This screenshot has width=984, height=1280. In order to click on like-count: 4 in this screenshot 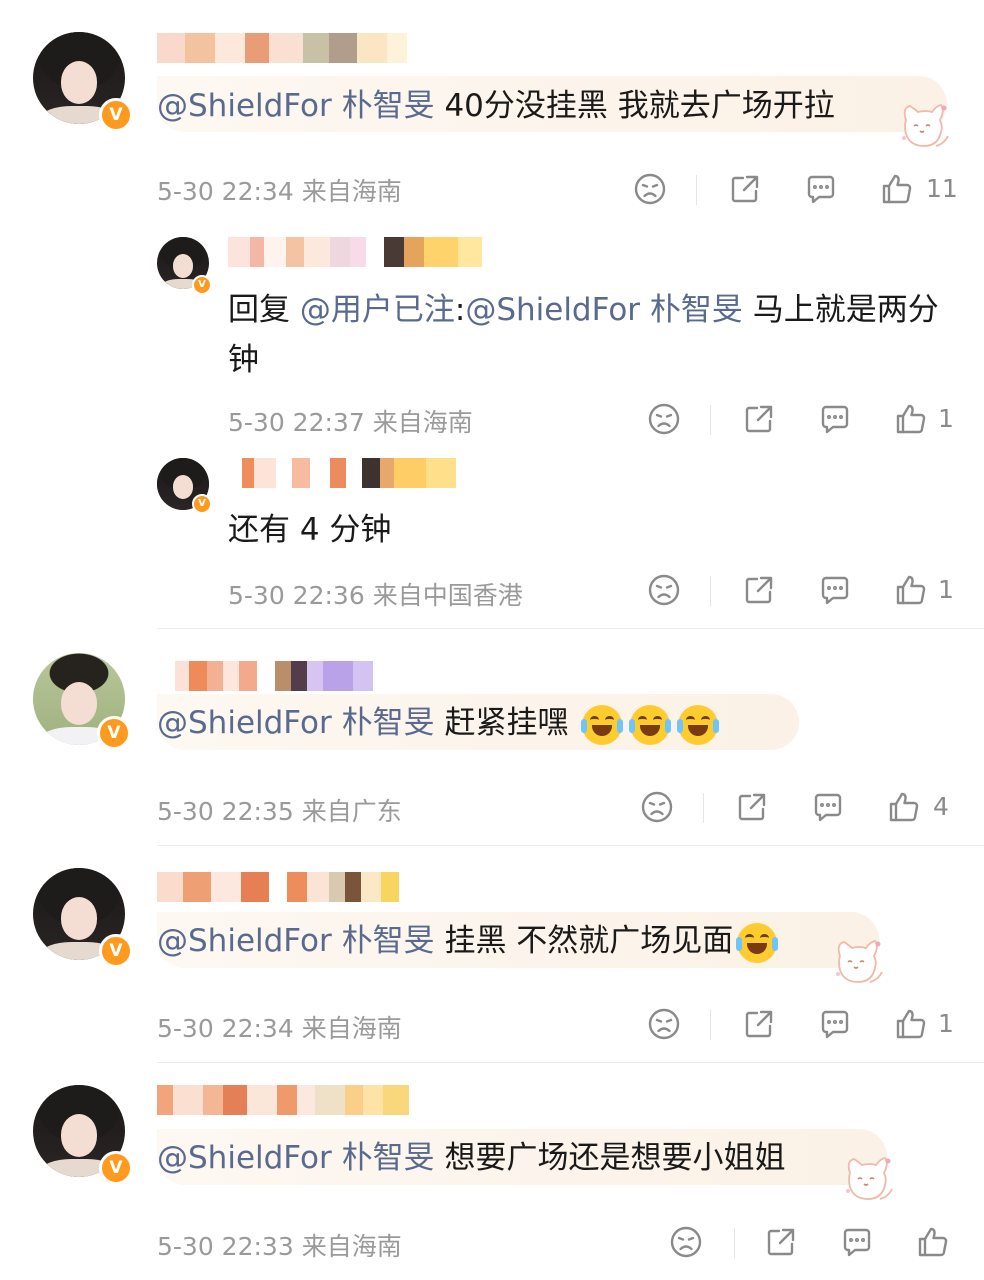, I will do `click(941, 806)`.